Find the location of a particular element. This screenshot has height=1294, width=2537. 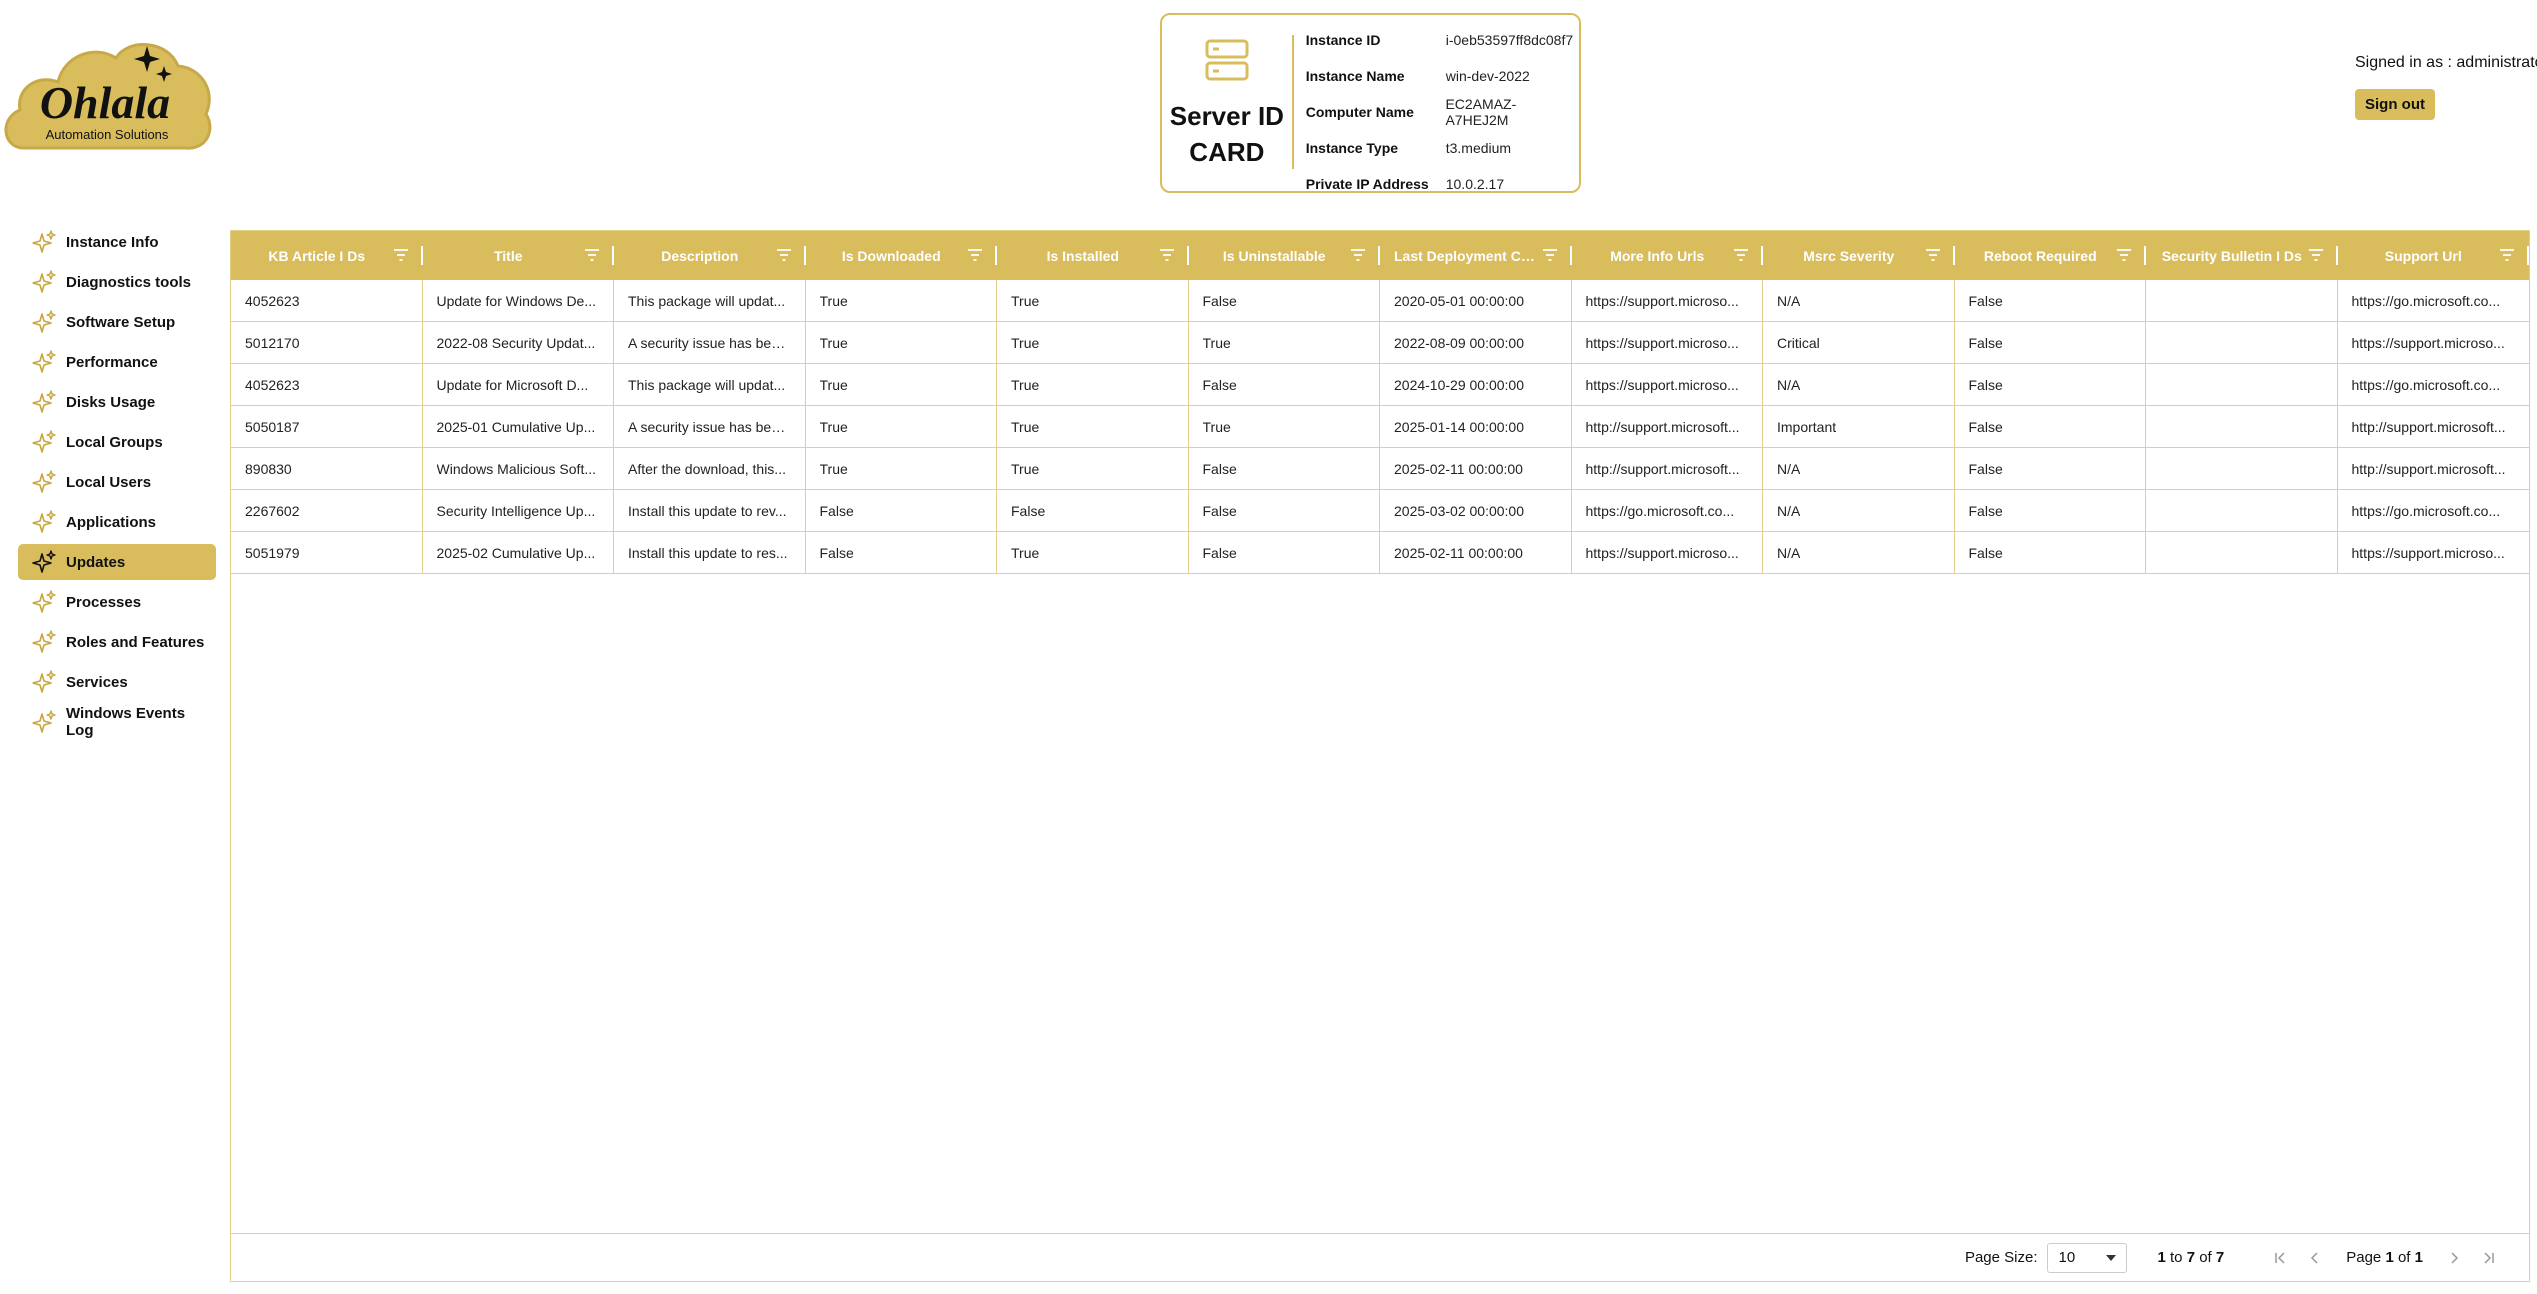

table-cell: 2025-01-14 00:00:00 is located at coordinates (1476, 426).